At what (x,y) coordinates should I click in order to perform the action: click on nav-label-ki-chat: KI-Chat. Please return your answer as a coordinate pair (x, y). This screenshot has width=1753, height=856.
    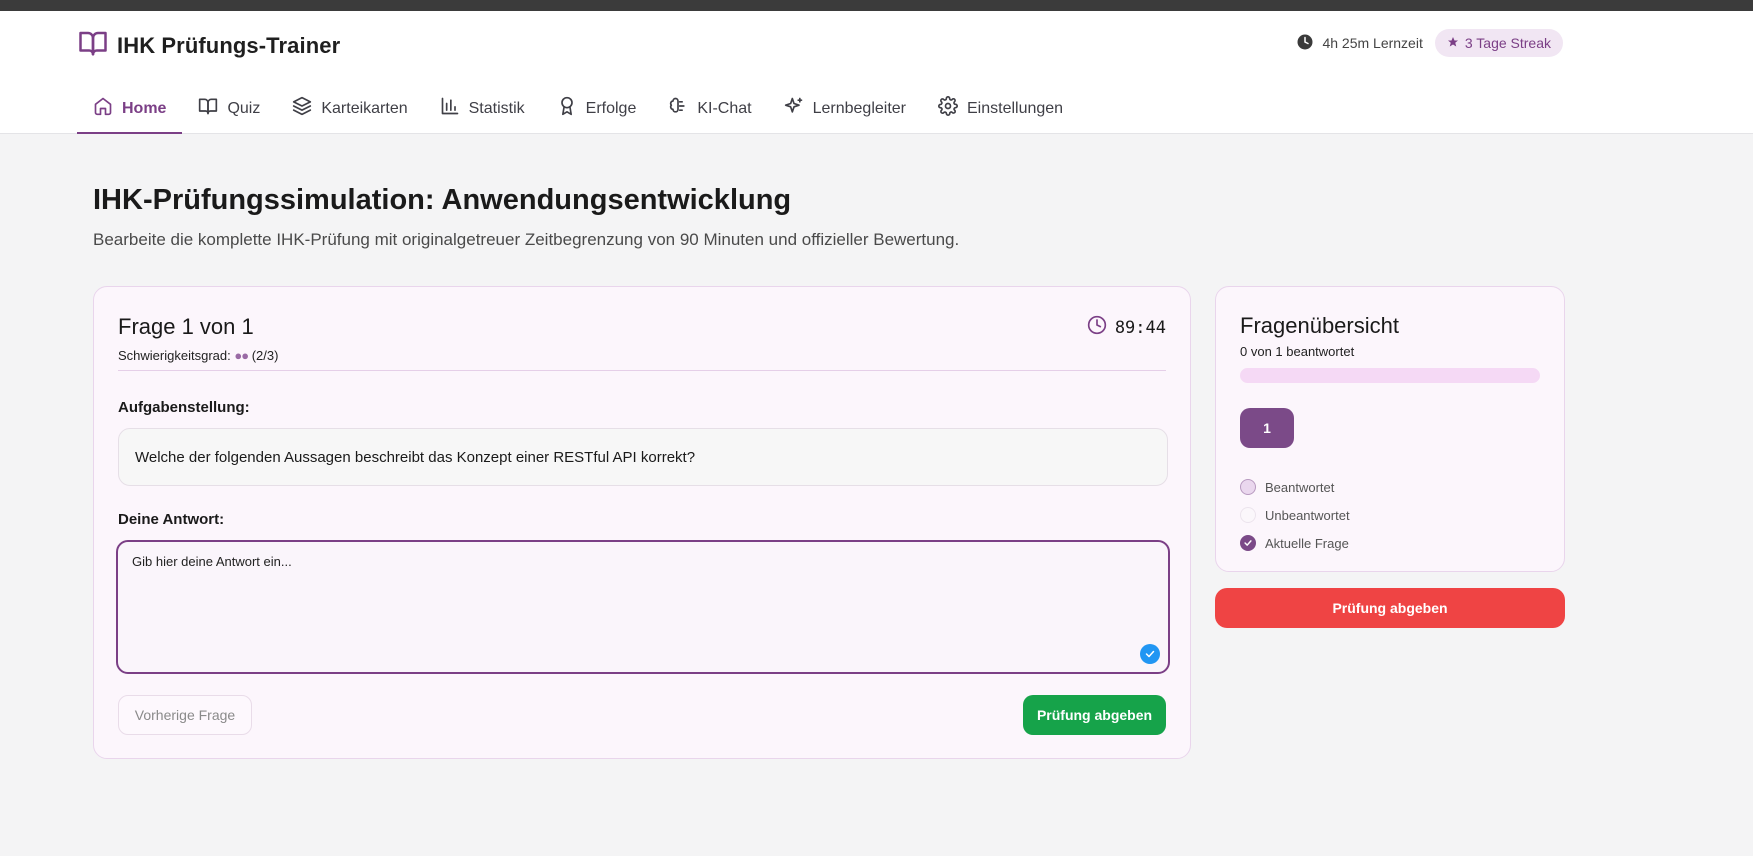
    Looking at the image, I should click on (724, 108).